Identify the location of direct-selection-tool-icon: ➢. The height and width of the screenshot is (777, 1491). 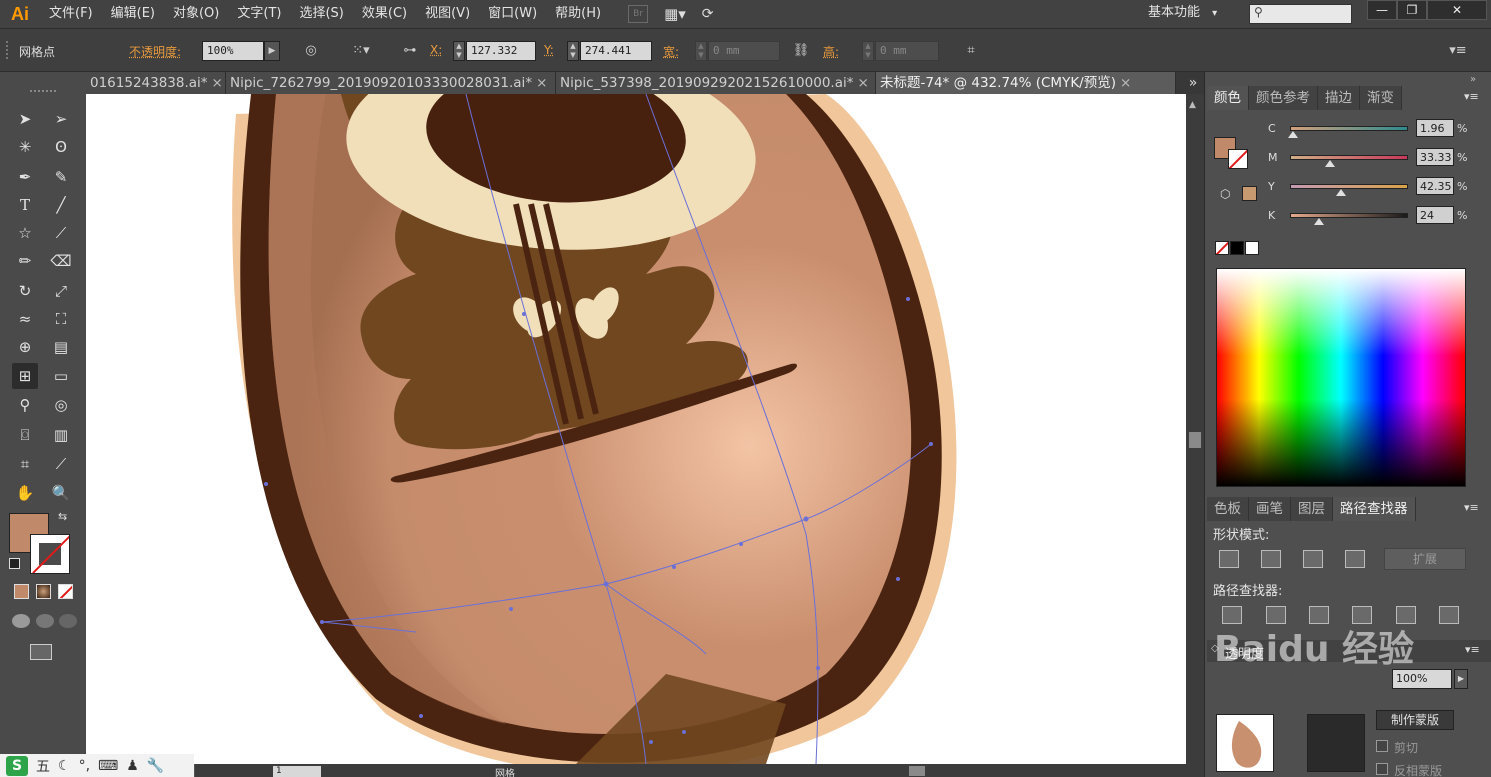
(61, 119).